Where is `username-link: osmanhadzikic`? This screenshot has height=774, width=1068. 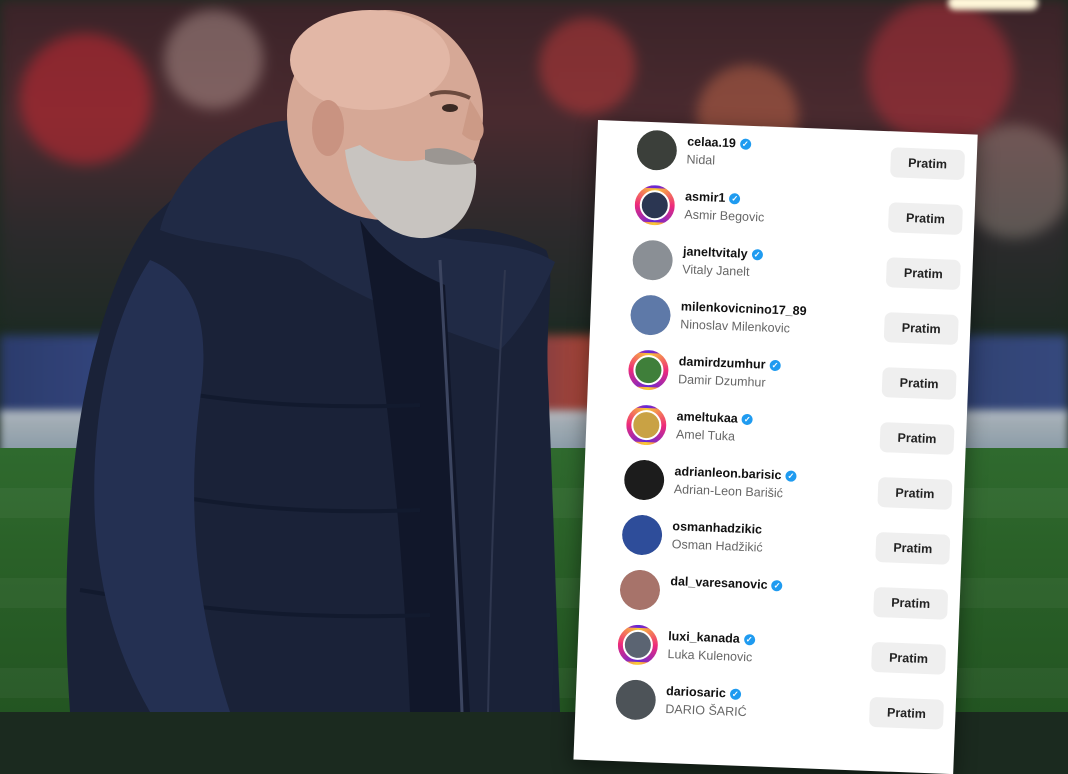 username-link: osmanhadzikic is located at coordinates (717, 527).